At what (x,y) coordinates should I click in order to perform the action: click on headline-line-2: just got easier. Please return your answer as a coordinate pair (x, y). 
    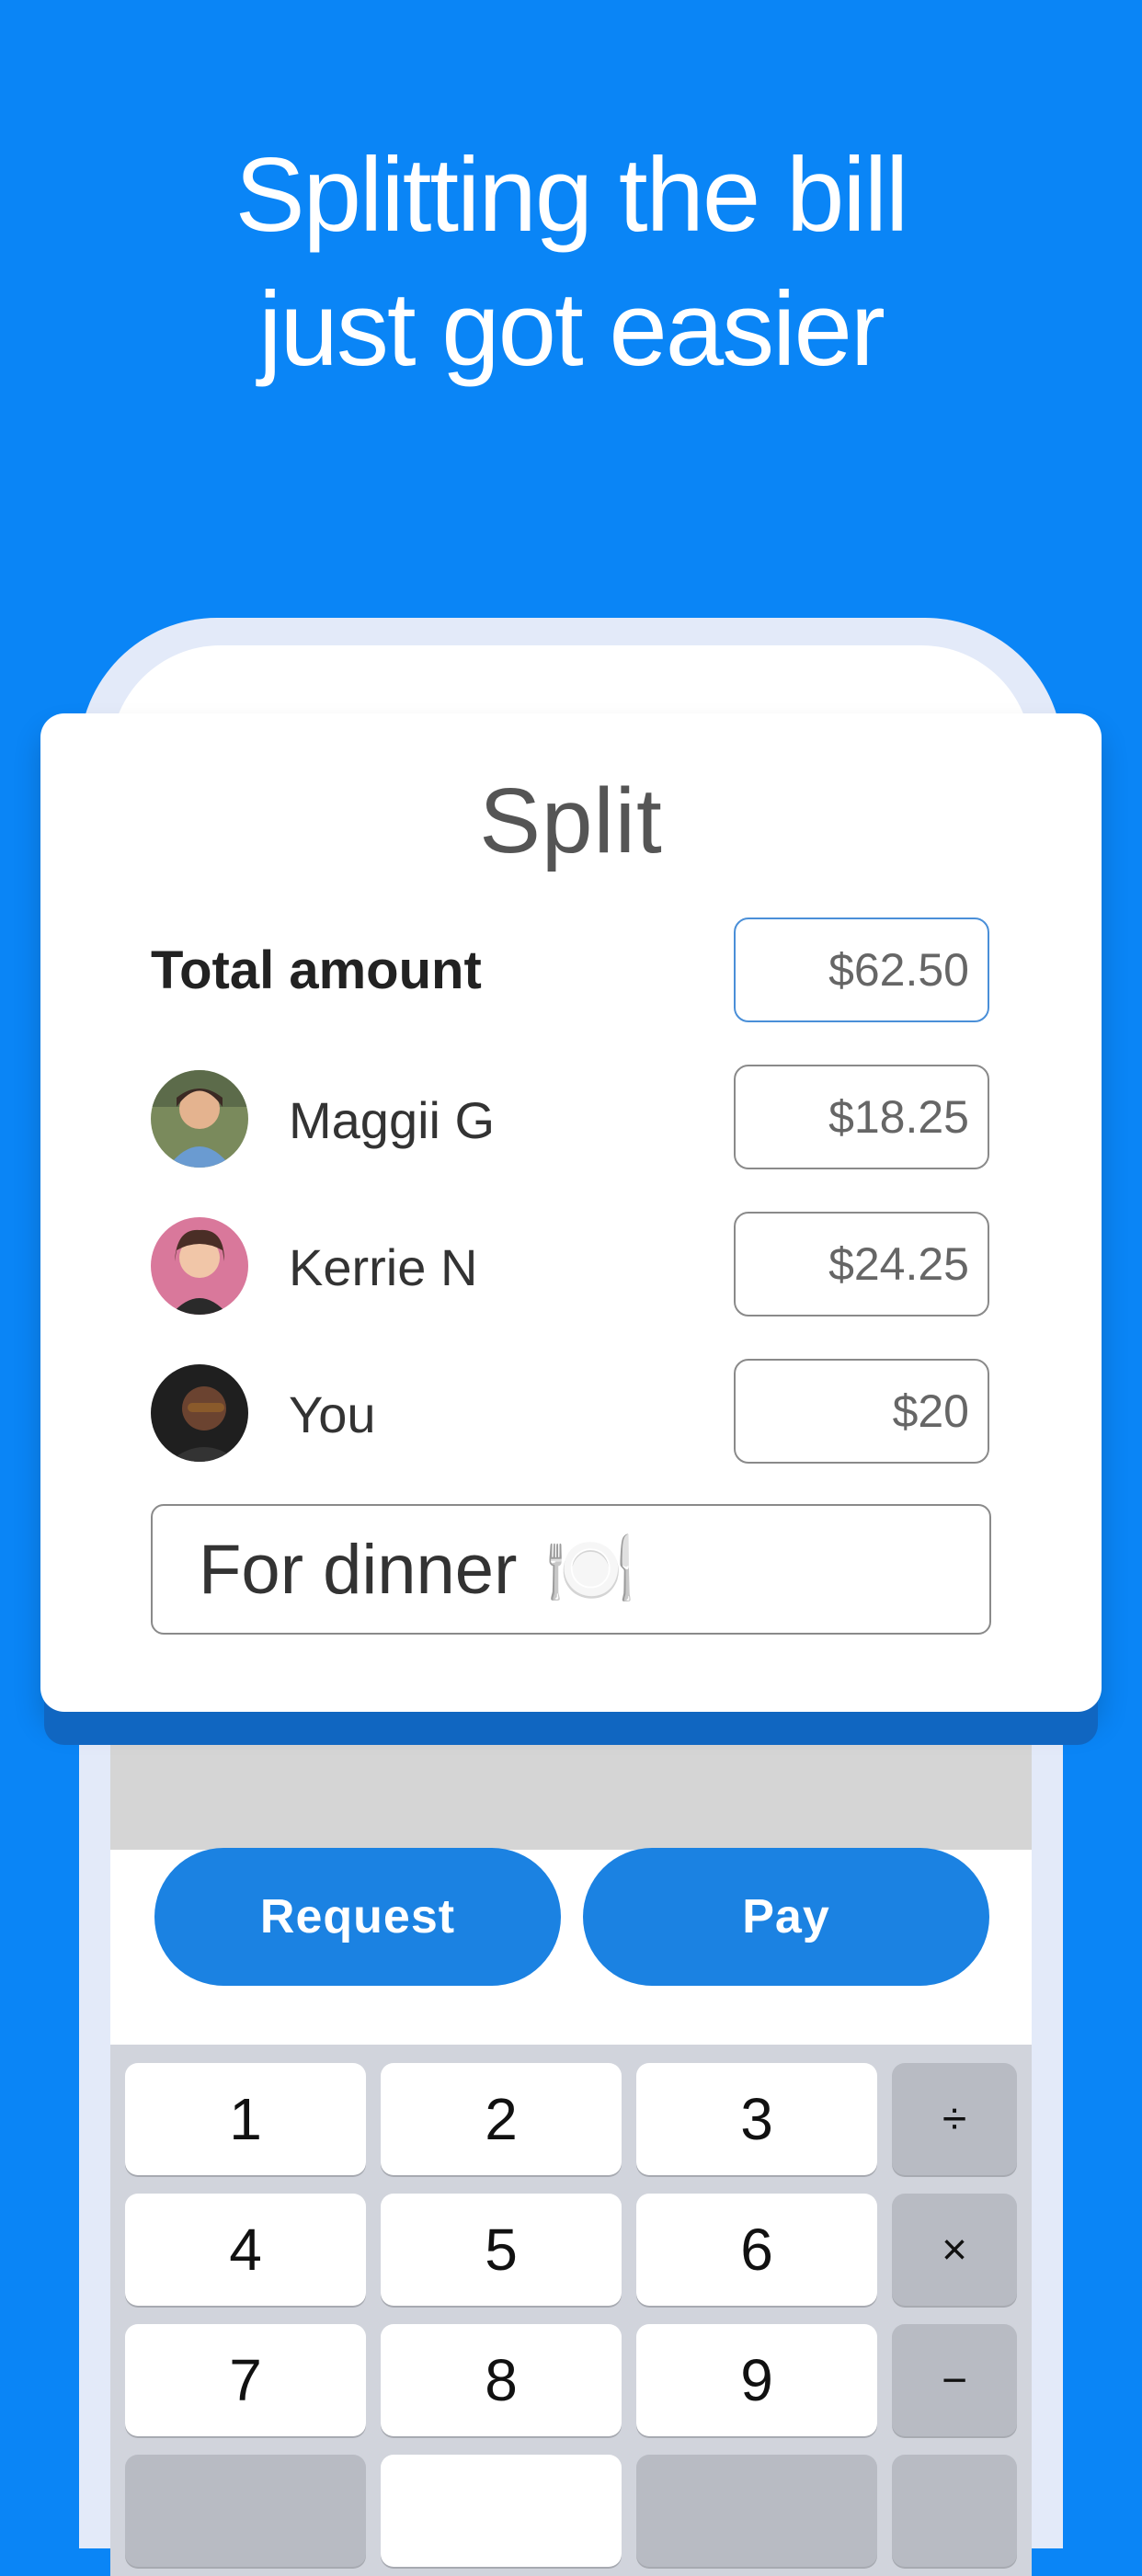
    Looking at the image, I should click on (571, 329).